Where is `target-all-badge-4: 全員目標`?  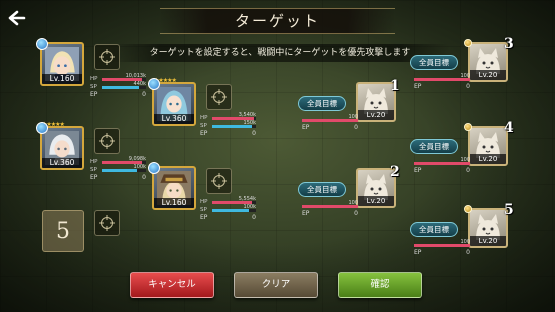
target-all-badge-4: 全員目標 is located at coordinates (434, 146).